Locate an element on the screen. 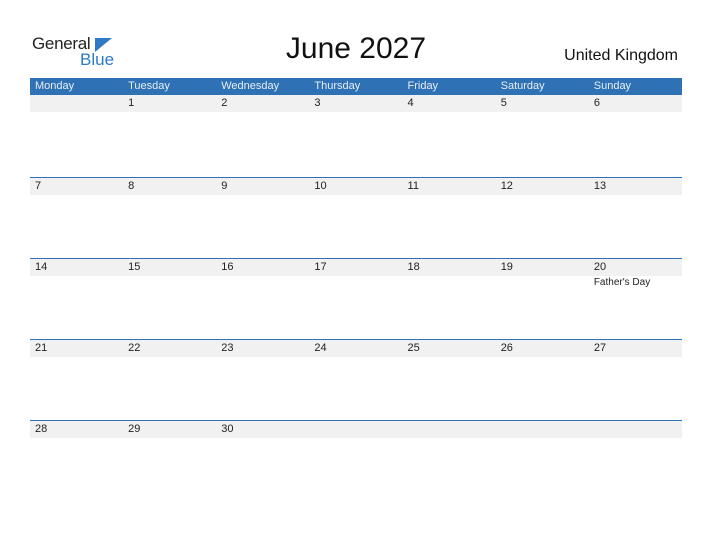  day-number: 11 is located at coordinates (413, 186).